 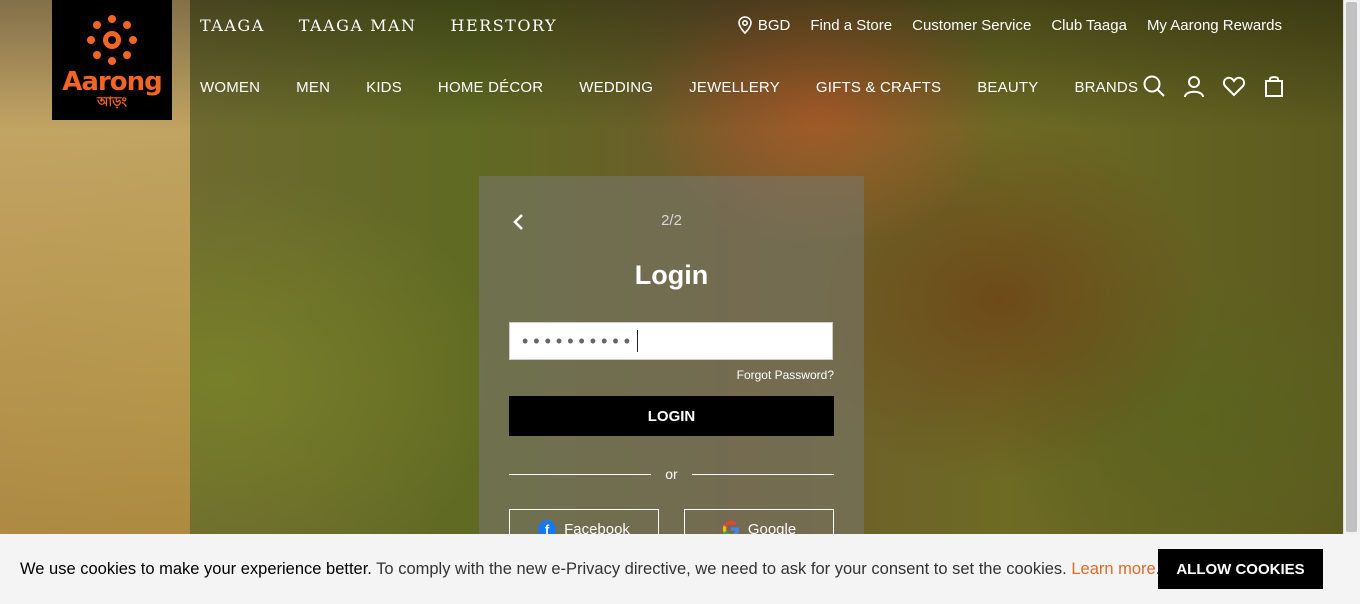 I want to click on allow-cookies-button: ALLOW COOKIES, so click(x=1240, y=569).